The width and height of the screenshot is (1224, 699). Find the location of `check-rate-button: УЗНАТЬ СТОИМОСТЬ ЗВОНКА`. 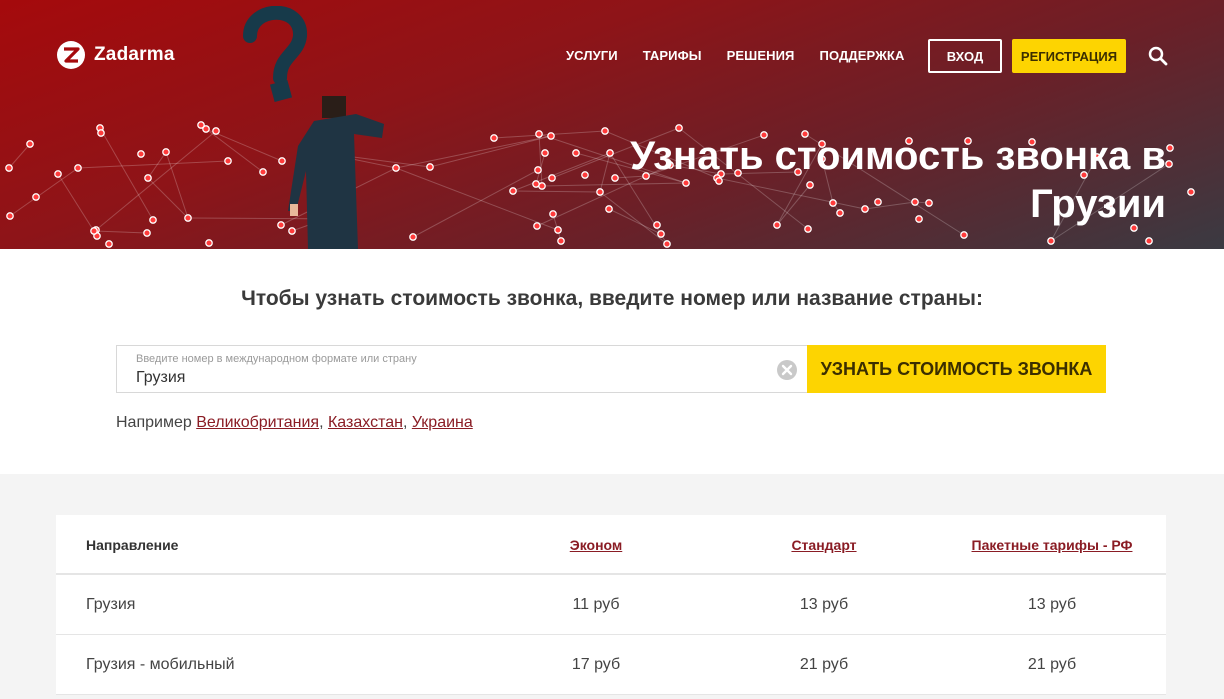

check-rate-button: УЗНАТЬ СТОИМОСТЬ ЗВОНКА is located at coordinates (956, 369).